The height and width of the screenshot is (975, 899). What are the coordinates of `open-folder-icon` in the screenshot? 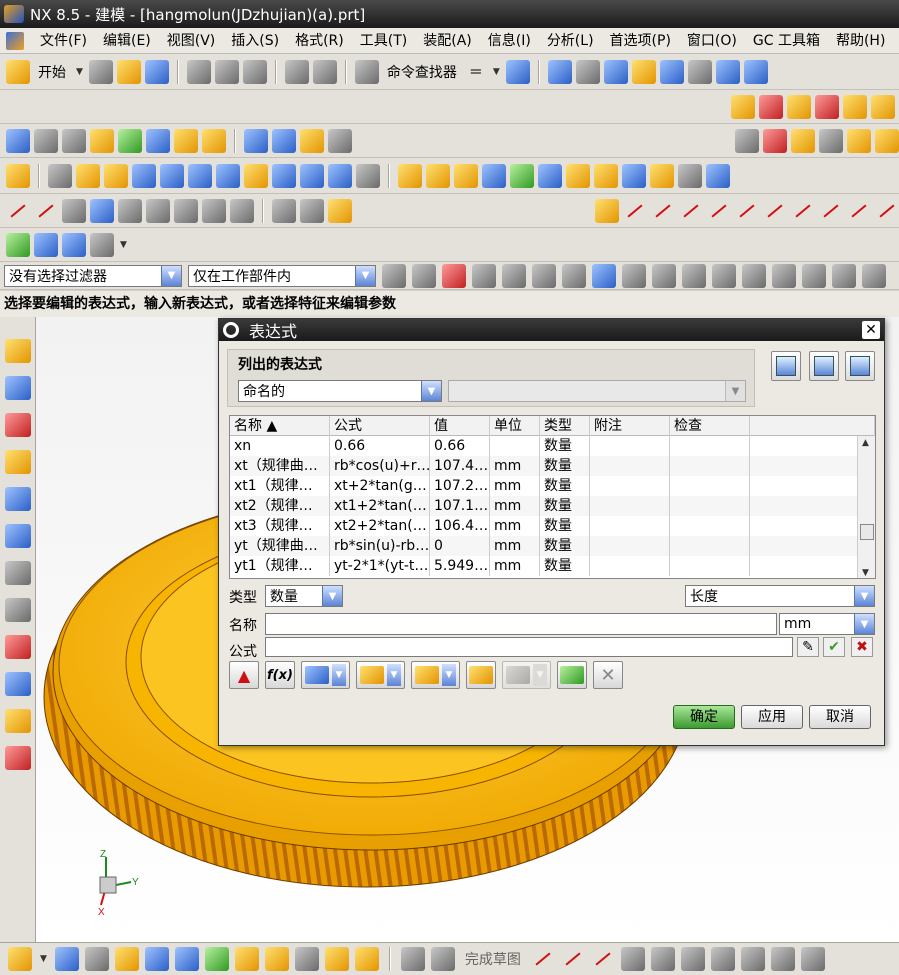 It's located at (128, 71).